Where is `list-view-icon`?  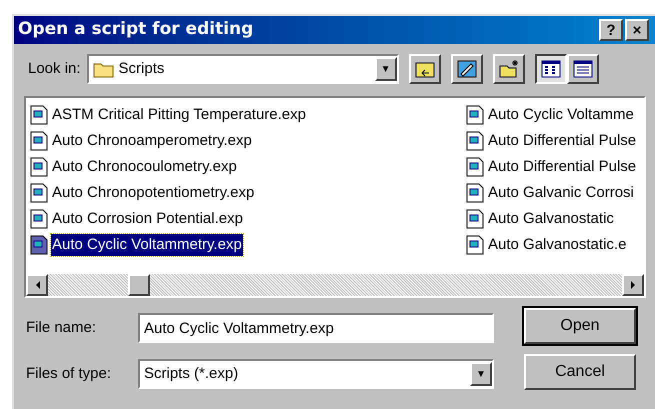 list-view-icon is located at coordinates (551, 69).